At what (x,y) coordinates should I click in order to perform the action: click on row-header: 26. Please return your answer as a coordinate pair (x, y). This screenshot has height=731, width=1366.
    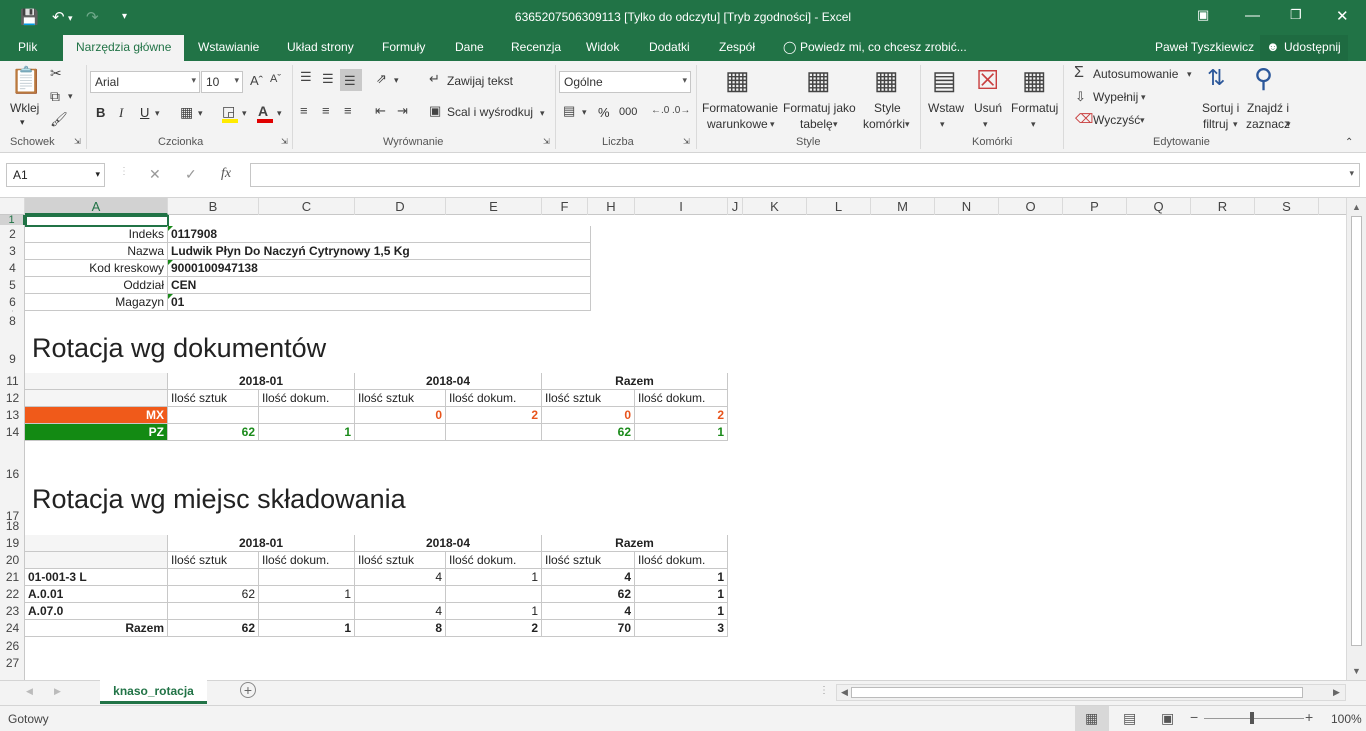
    Looking at the image, I should click on (12, 646).